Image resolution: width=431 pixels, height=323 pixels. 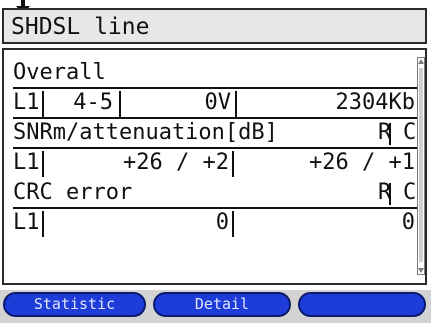 What do you see at coordinates (218, 102) in the screenshot?
I see `voltage-value: 0V` at bounding box center [218, 102].